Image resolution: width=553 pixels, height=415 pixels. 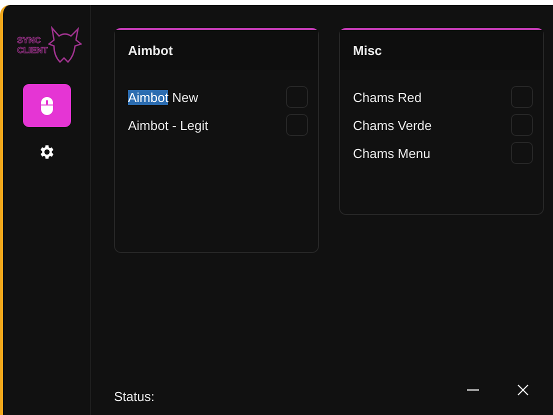 What do you see at coordinates (168, 125) in the screenshot?
I see `option-label: Aimbot - Legit` at bounding box center [168, 125].